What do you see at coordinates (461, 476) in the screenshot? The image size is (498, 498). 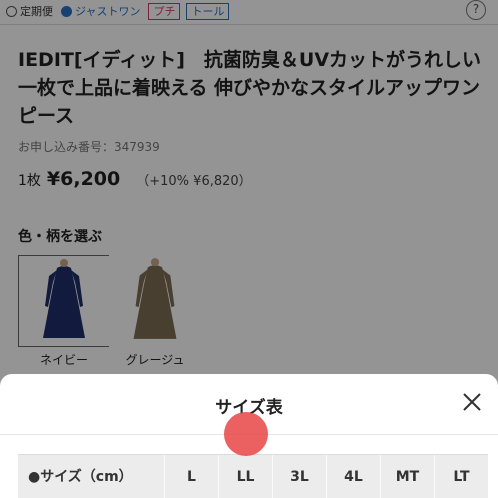 I see `size-column-lt: LT` at bounding box center [461, 476].